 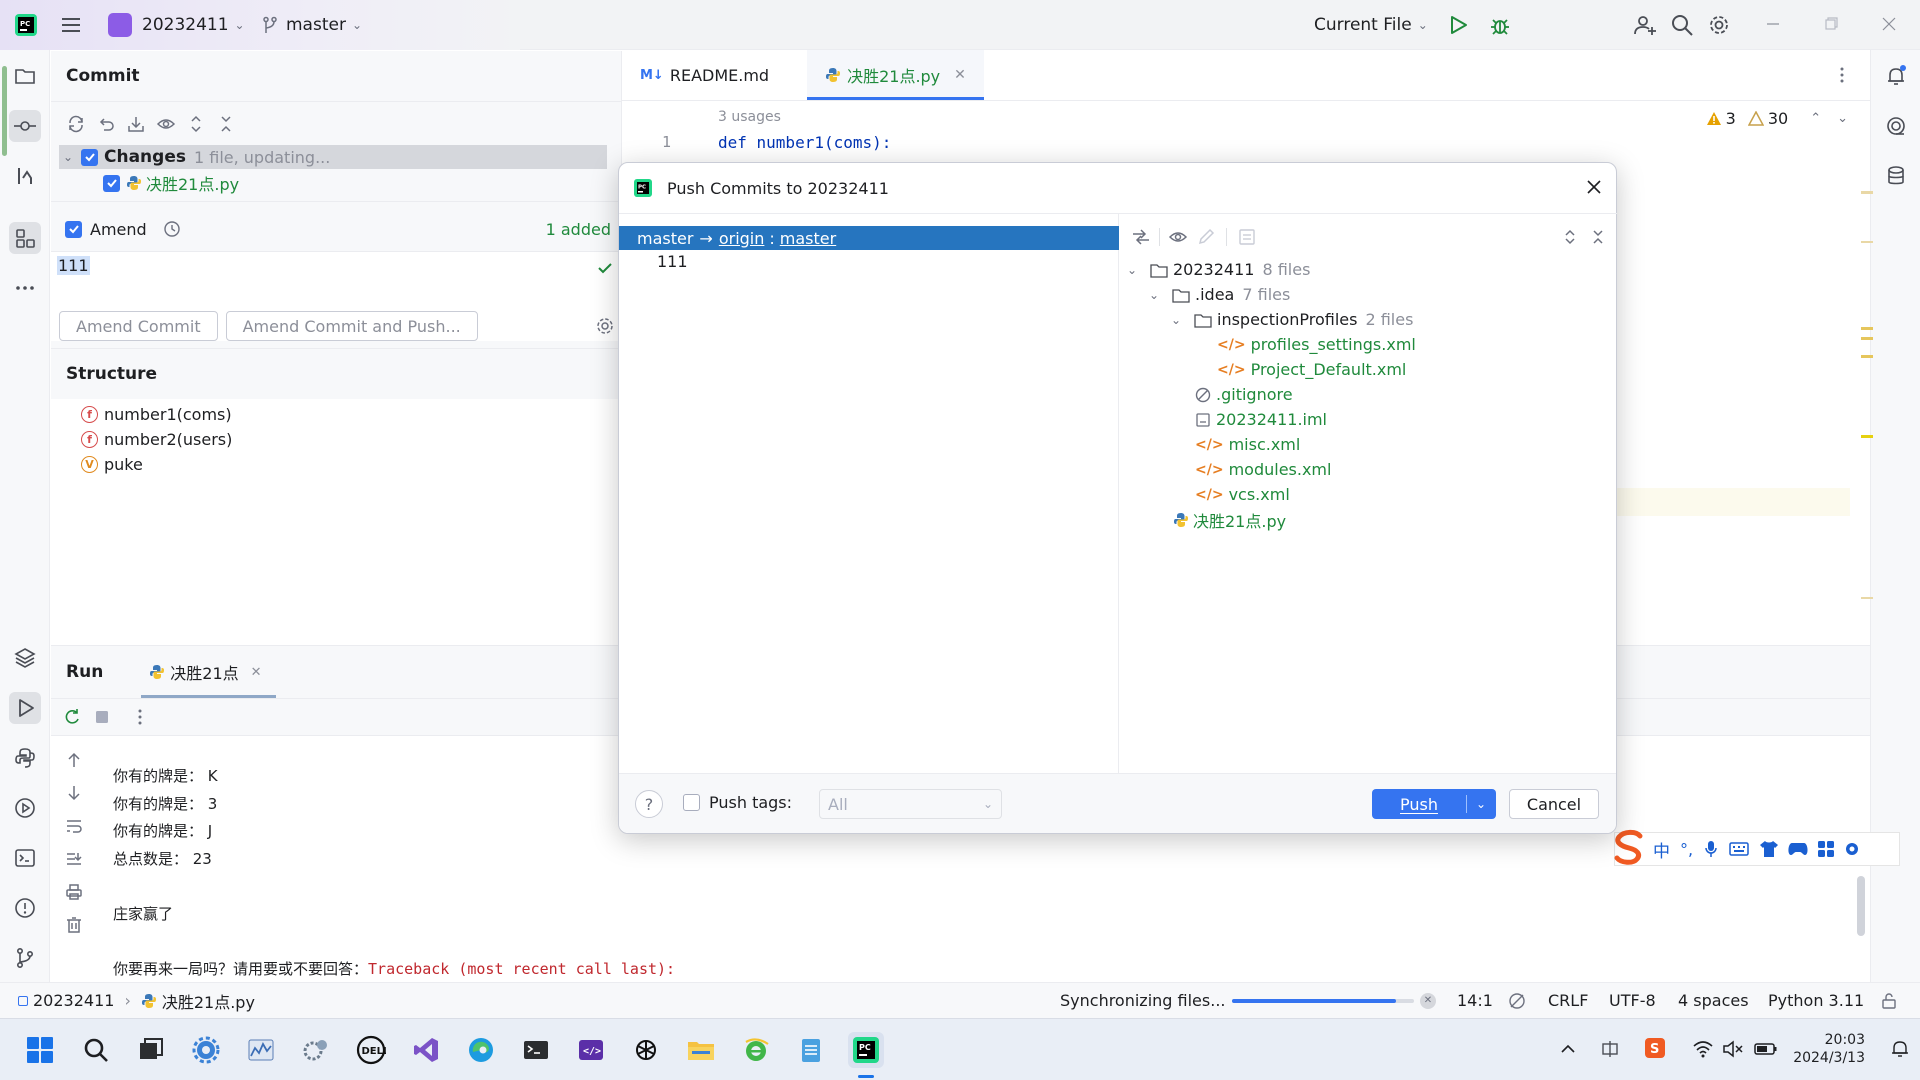 I want to click on visual-studio-icon, so click(x=426, y=1050).